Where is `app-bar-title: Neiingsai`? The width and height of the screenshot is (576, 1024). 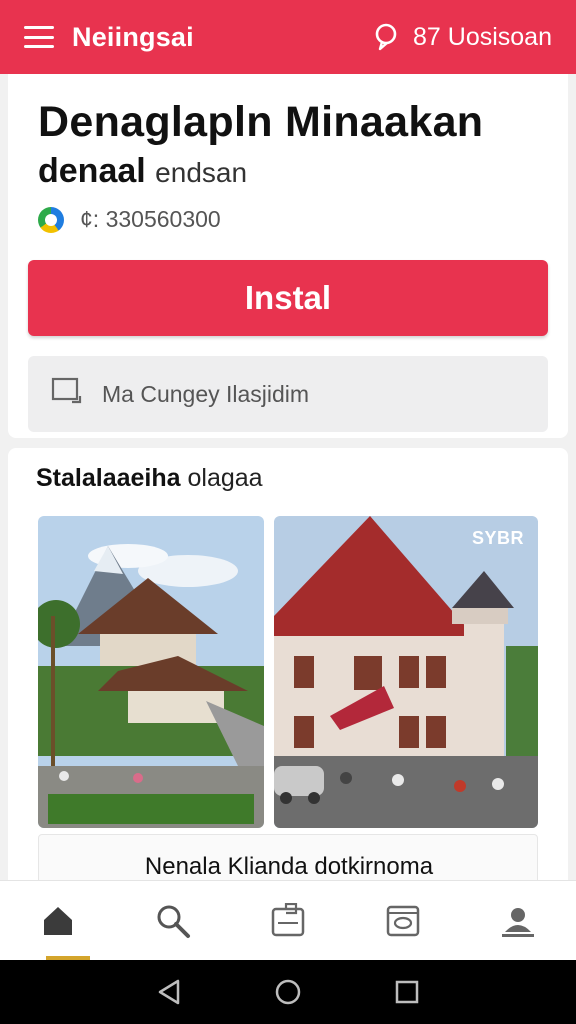
app-bar-title: Neiingsai is located at coordinates (133, 36).